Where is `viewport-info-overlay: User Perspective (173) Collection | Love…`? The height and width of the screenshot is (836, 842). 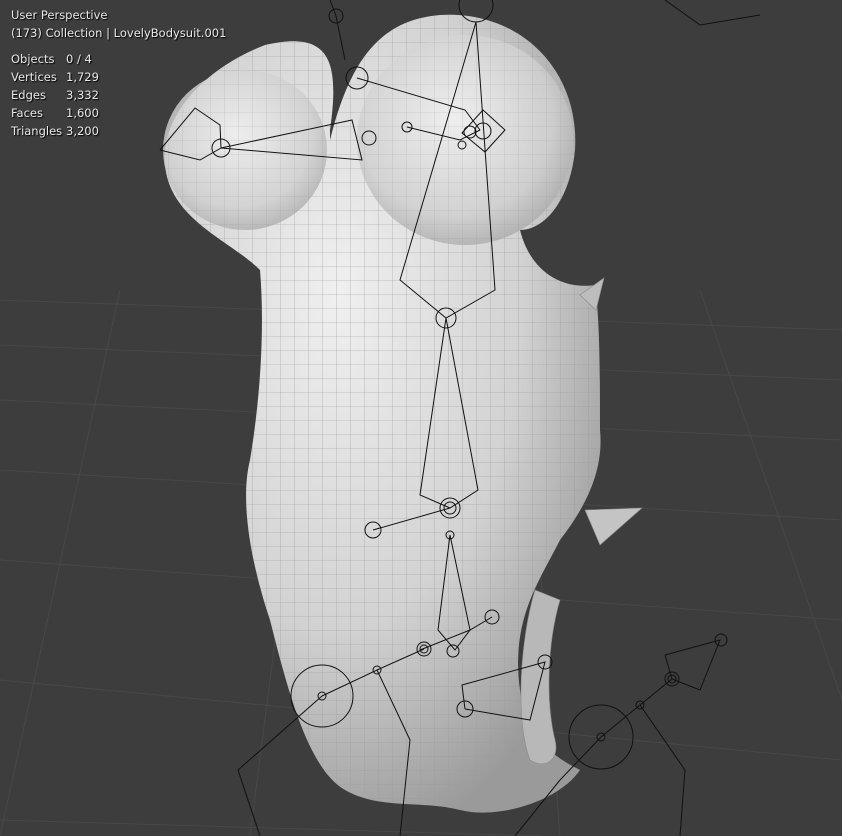 viewport-info-overlay: User Perspective (173) Collection | Love… is located at coordinates (118, 73).